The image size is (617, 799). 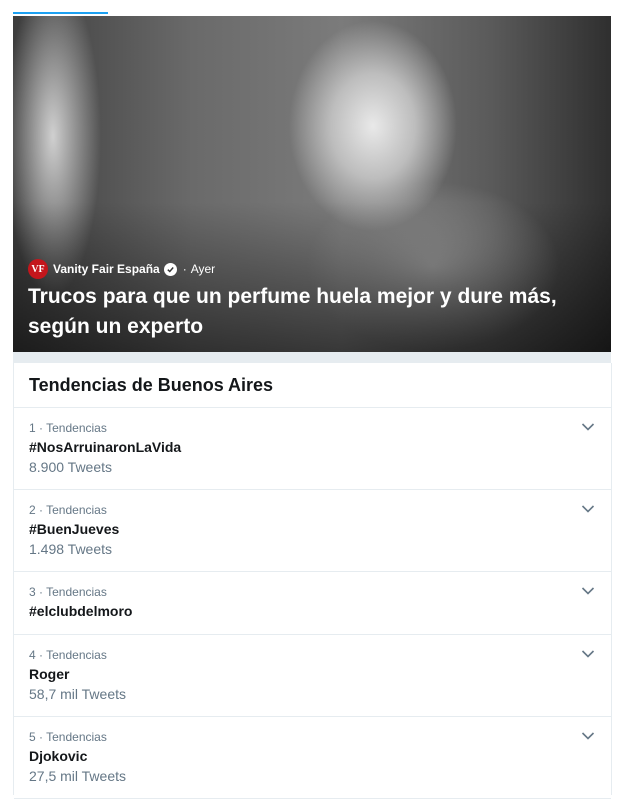 I want to click on trend-rank: 2 · Tendencias, so click(x=68, y=510).